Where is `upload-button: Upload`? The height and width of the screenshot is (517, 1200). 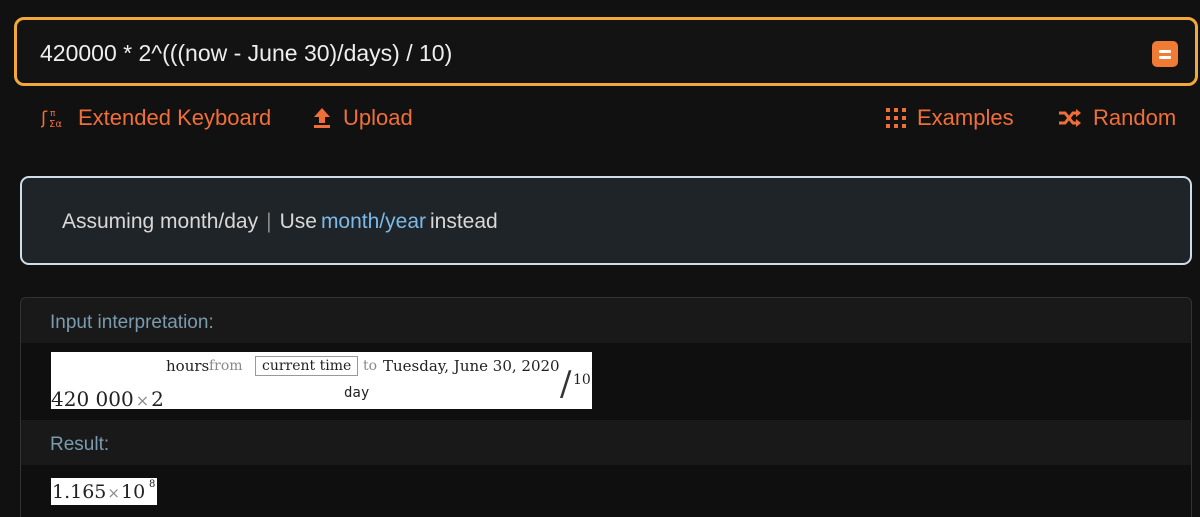
upload-button: Upload is located at coordinates (362, 118).